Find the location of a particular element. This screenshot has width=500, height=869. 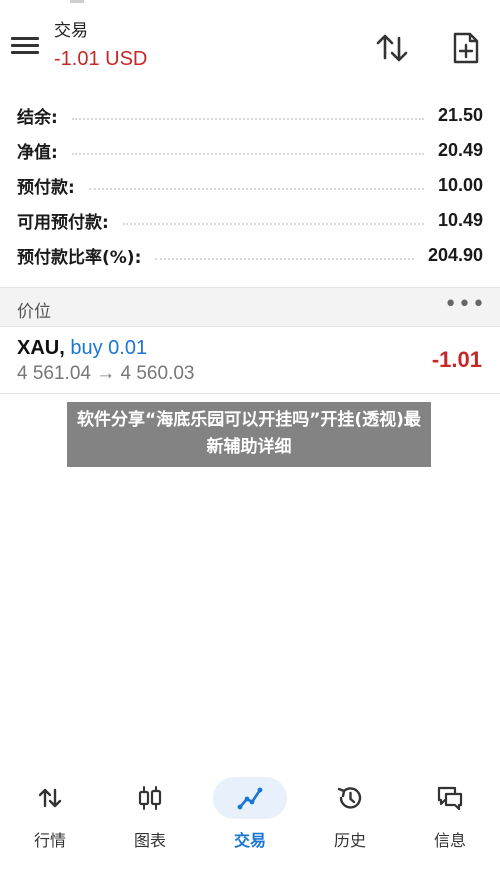

nav-label: 图表 is located at coordinates (149, 840).